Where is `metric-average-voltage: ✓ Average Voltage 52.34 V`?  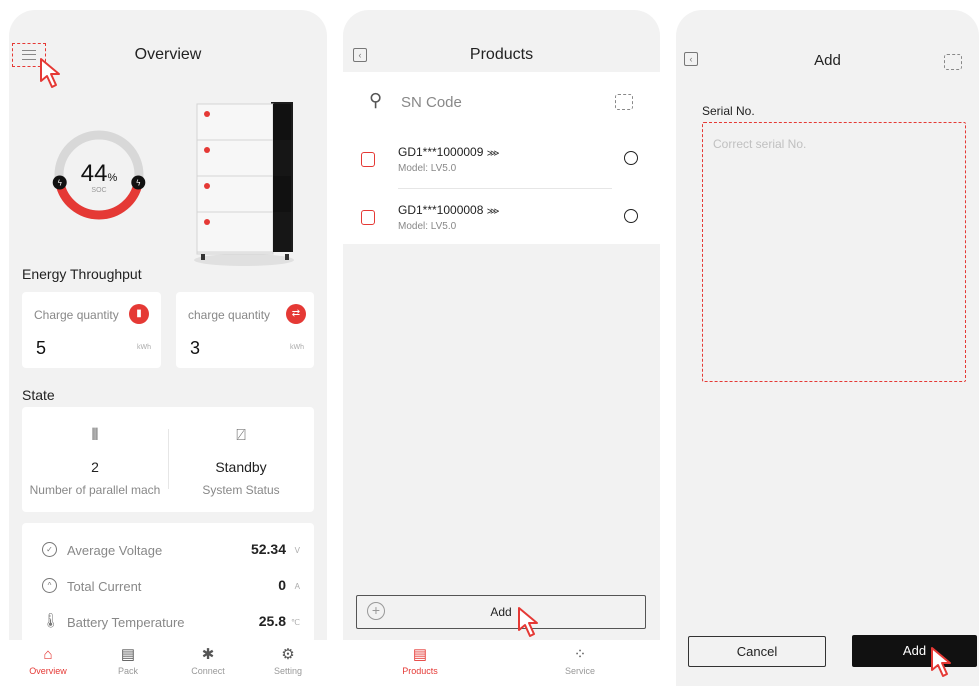
metric-average-voltage: ✓ Average Voltage 52.34 V is located at coordinates (168, 550).